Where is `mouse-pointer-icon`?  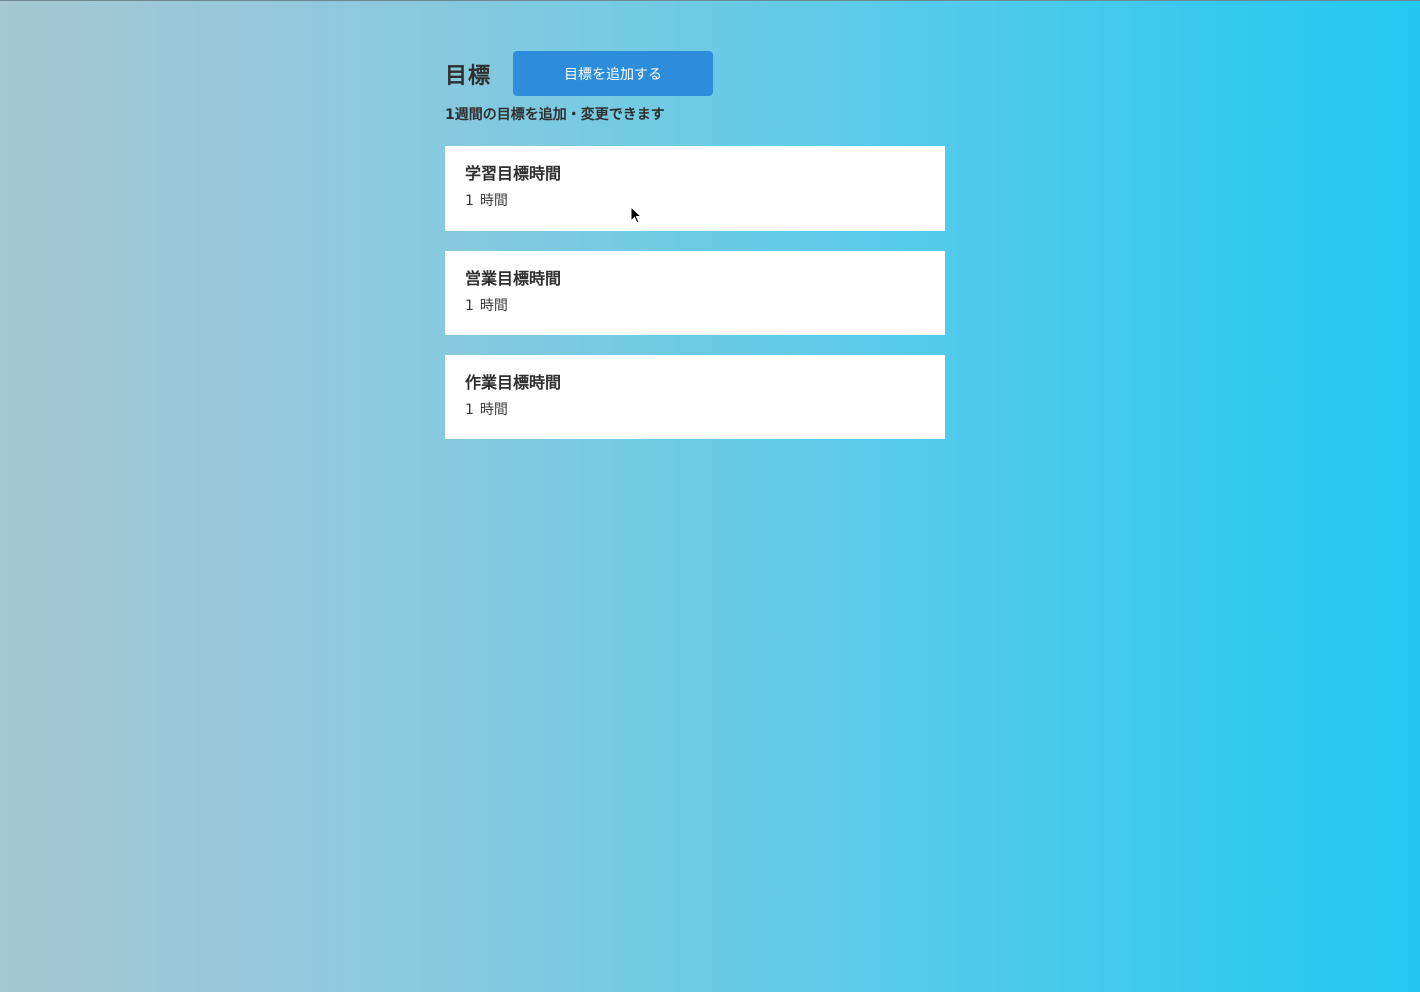 mouse-pointer-icon is located at coordinates (636, 215).